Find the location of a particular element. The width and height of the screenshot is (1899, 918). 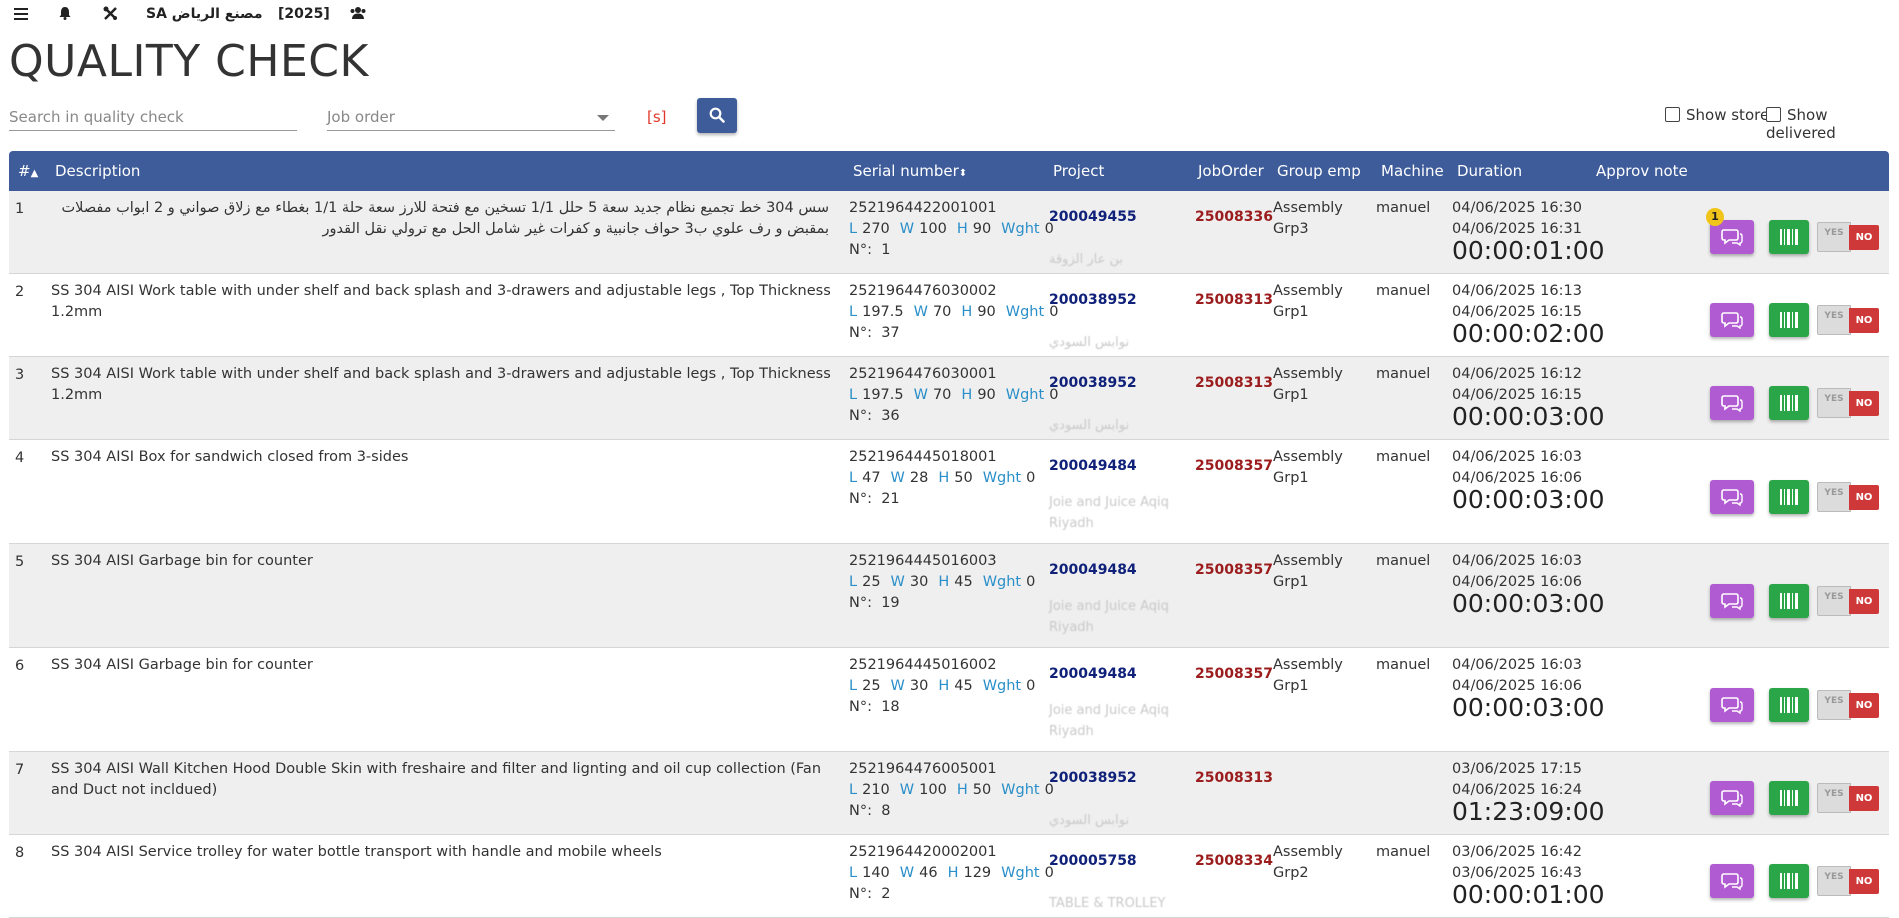

show-store-label: Show store is located at coordinates (1728, 115).